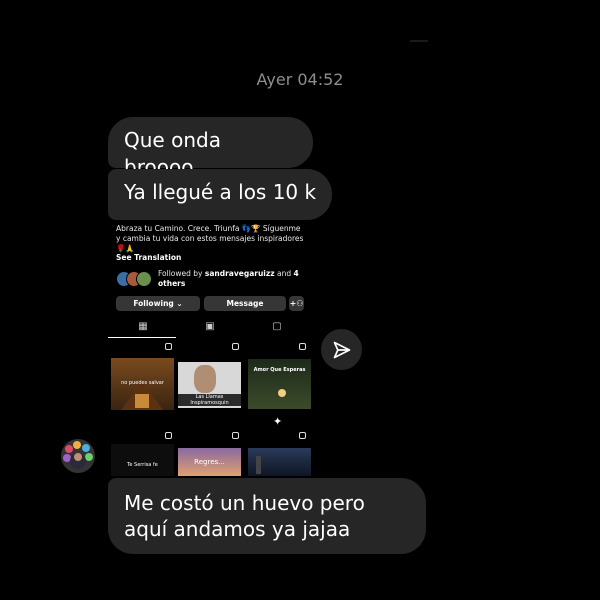 This screenshot has height=600, width=600. What do you see at coordinates (220, 194) in the screenshot?
I see `message-bubble: Ya llegué a los 10 k` at bounding box center [220, 194].